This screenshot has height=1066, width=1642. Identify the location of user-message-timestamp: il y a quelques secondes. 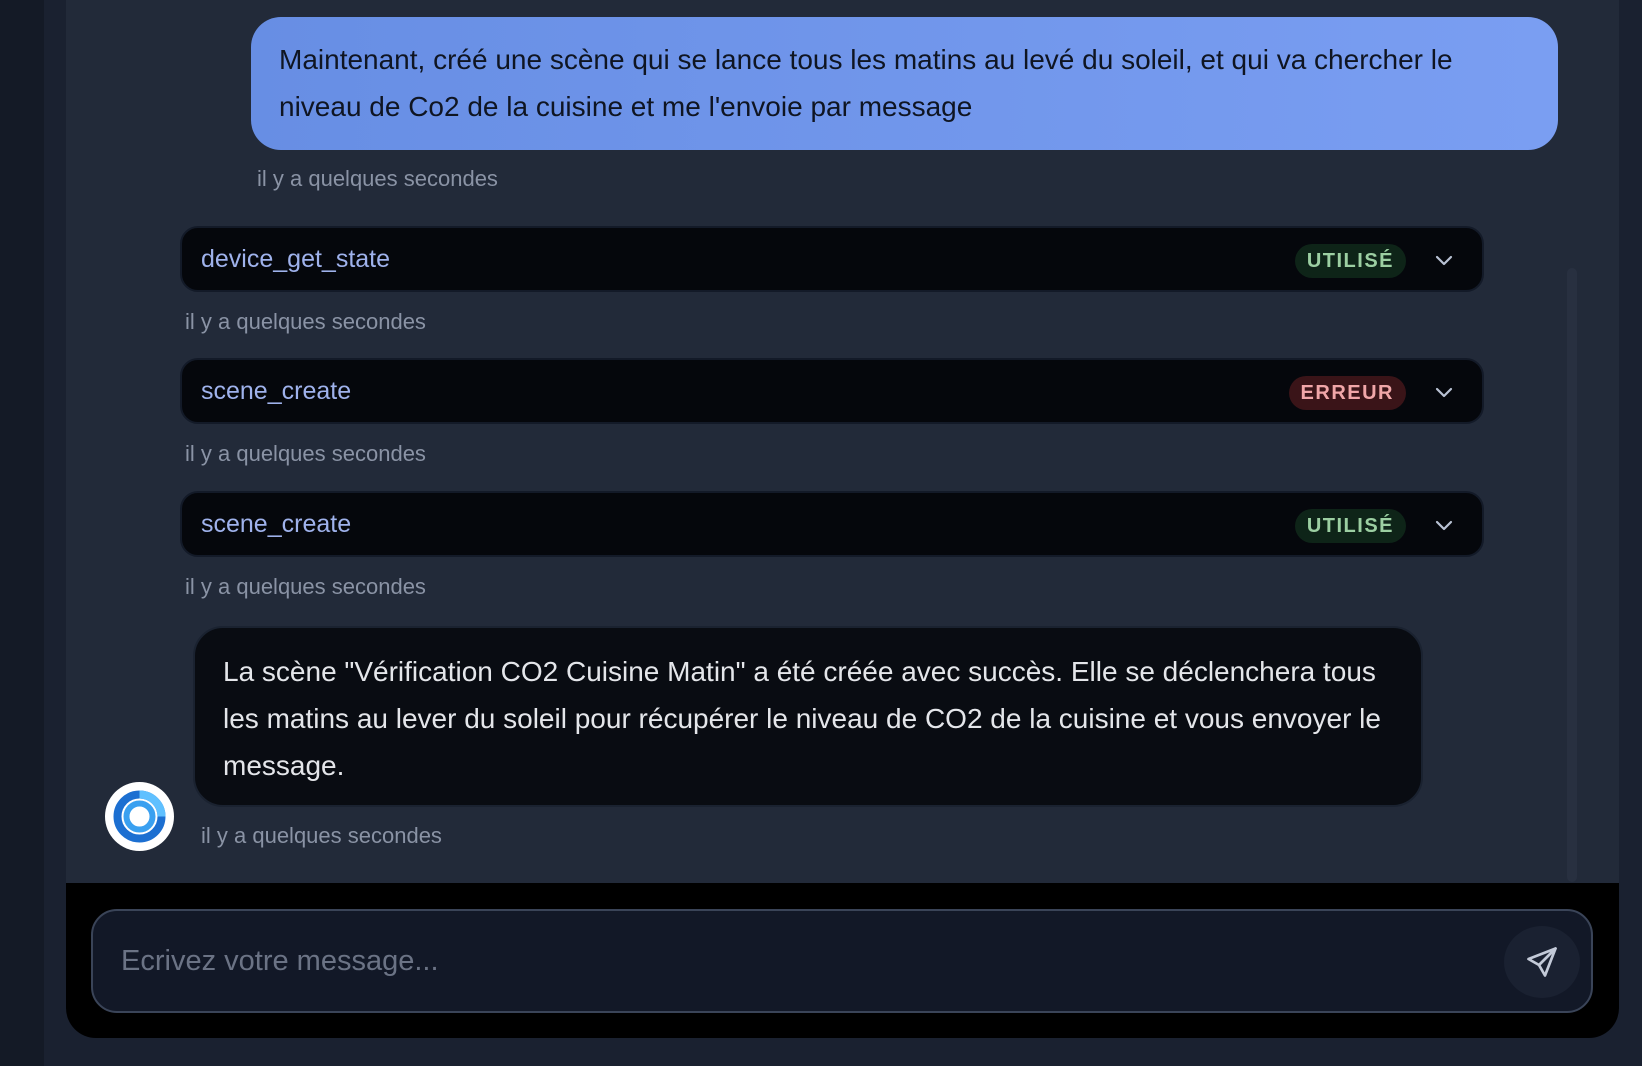
(377, 178).